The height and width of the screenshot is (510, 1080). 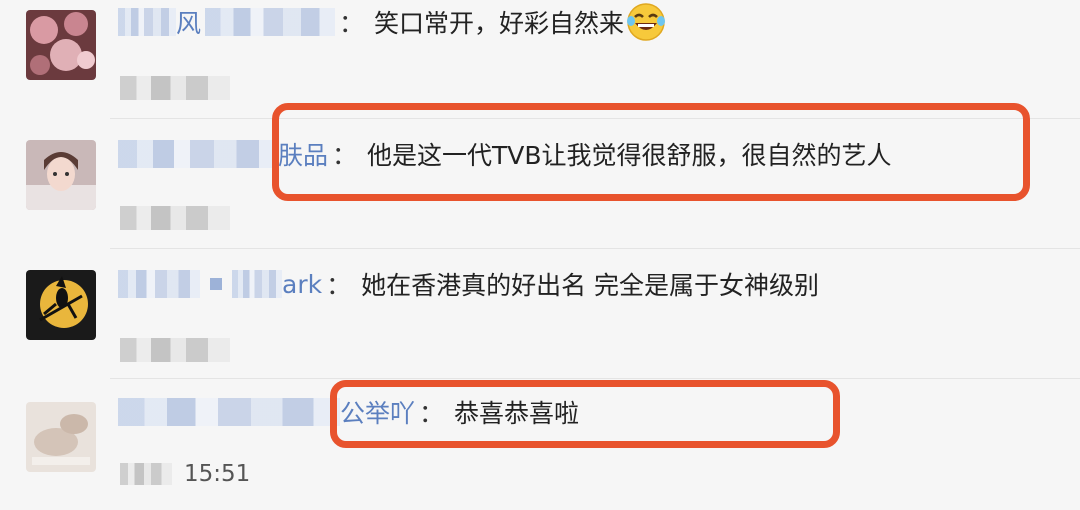 I want to click on comment-text: 她在香港真的好出名 完全是属于女神级别, so click(x=590, y=285).